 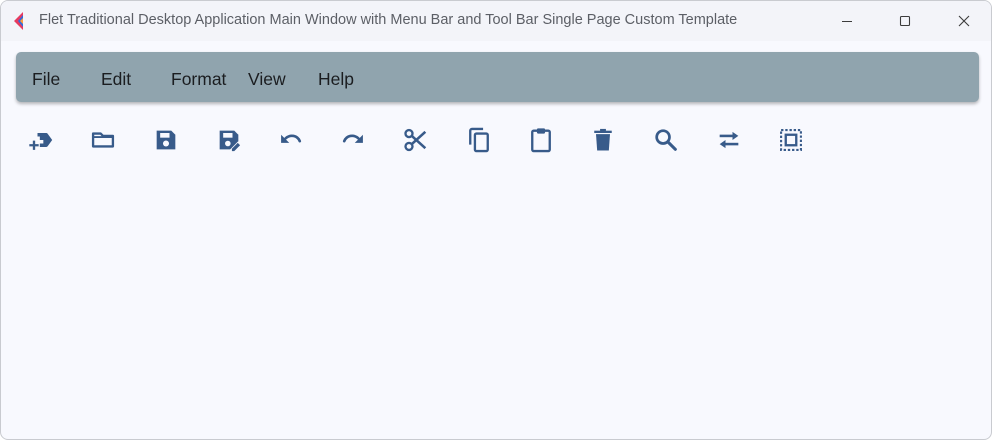 I want to click on copy-icon, so click(x=479, y=140).